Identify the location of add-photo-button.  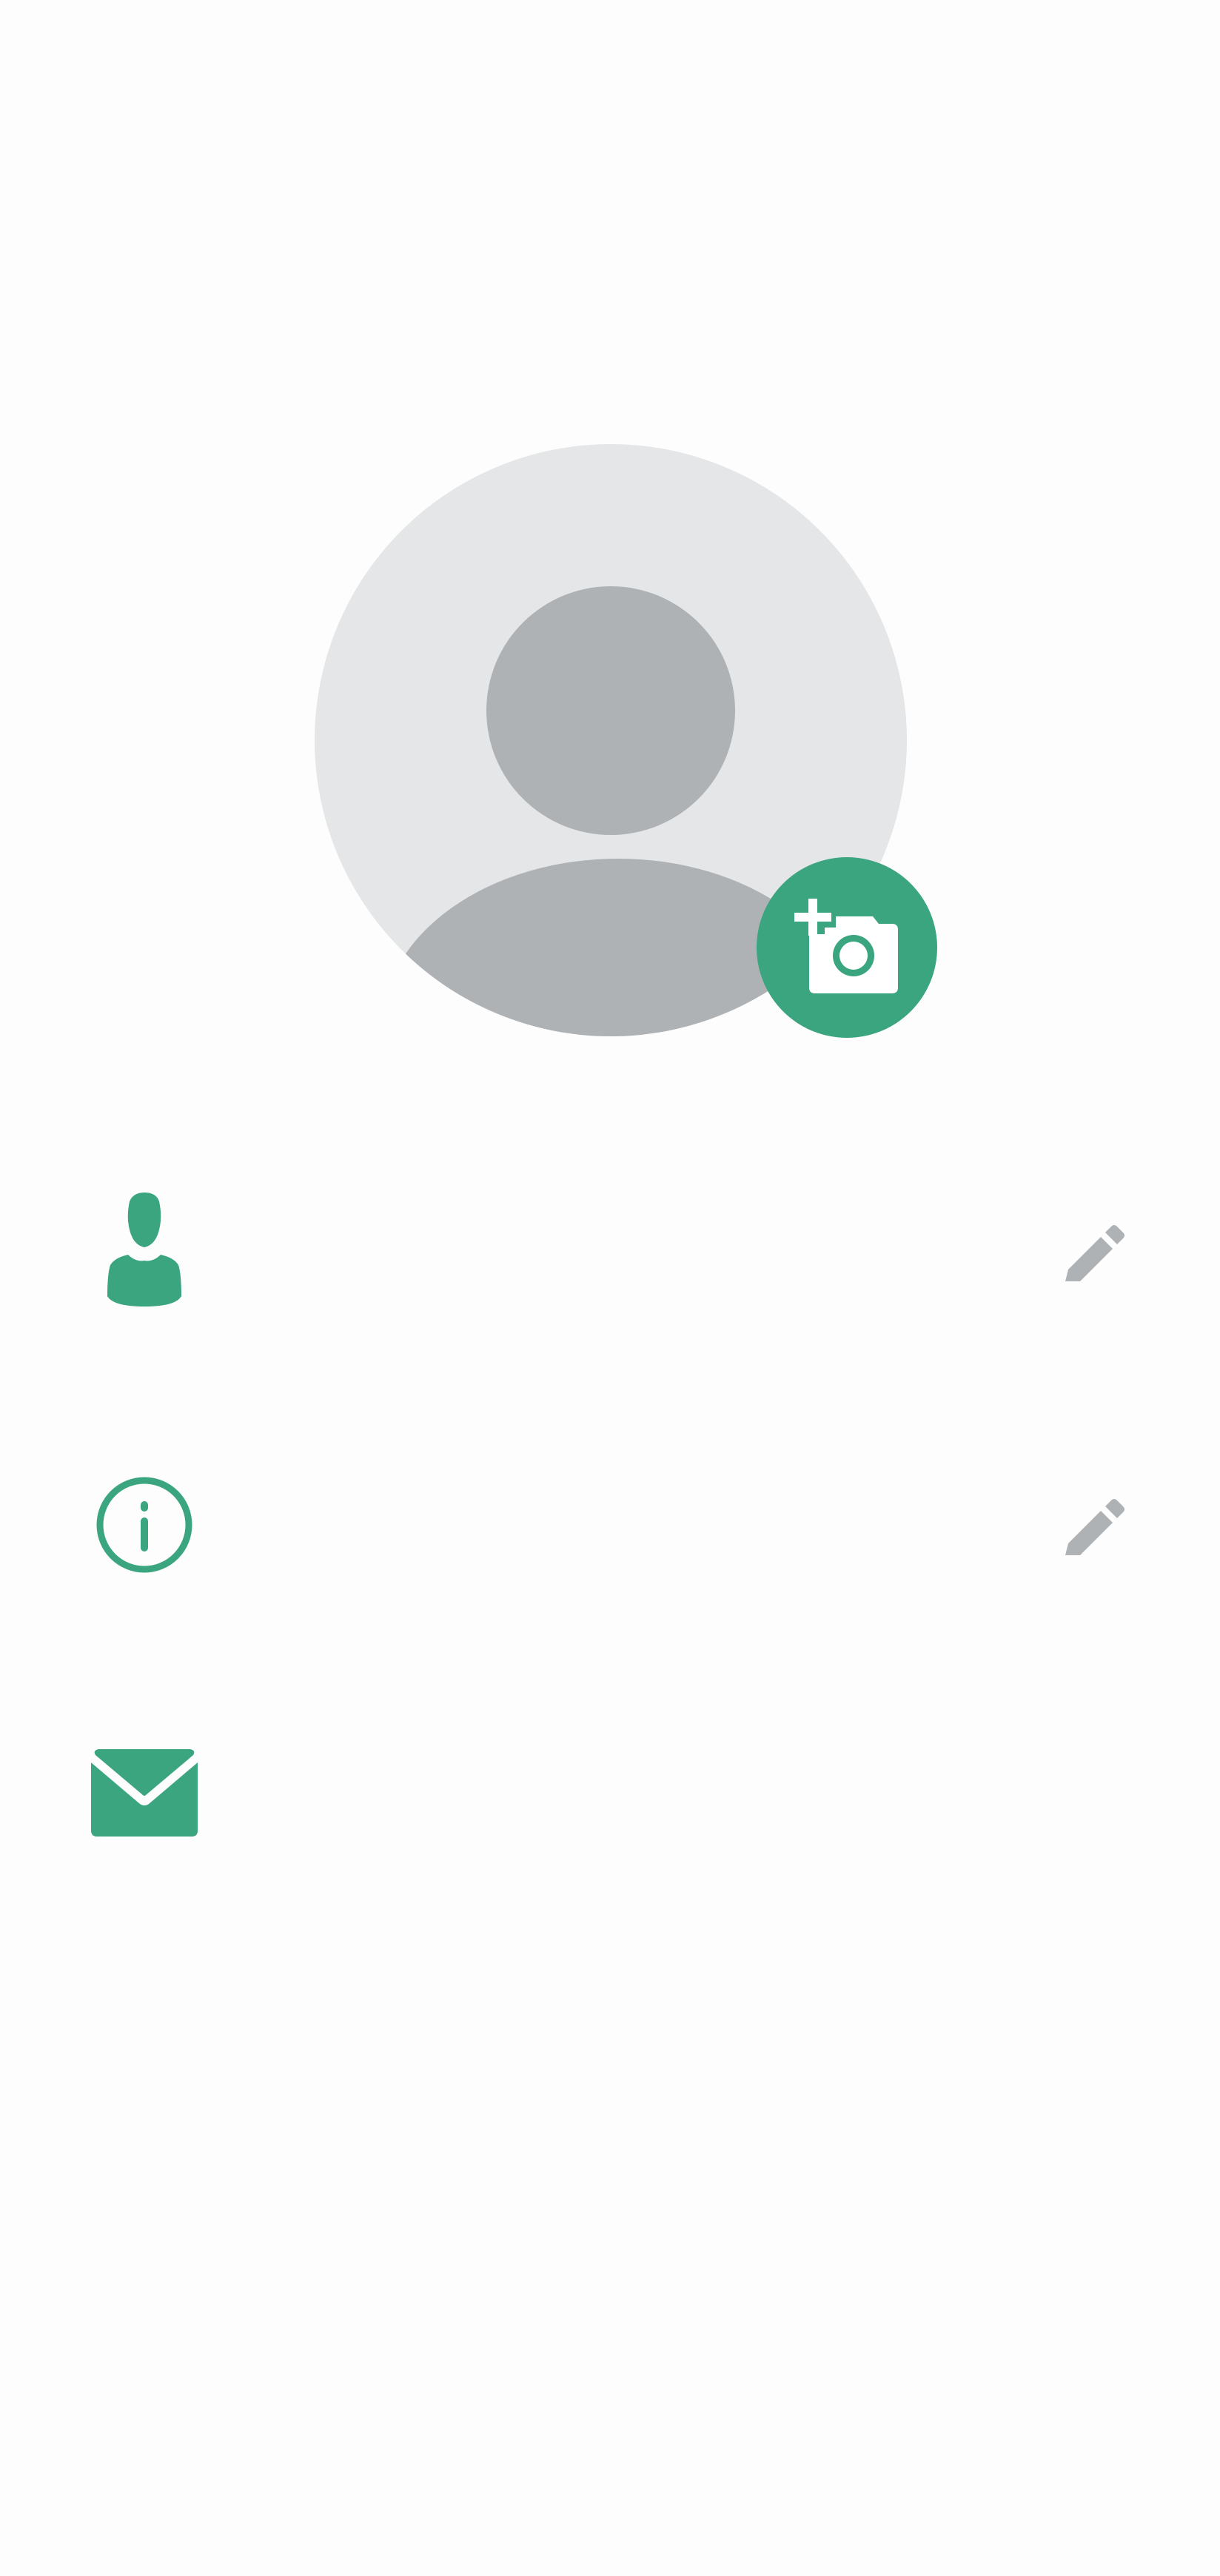
(847, 947).